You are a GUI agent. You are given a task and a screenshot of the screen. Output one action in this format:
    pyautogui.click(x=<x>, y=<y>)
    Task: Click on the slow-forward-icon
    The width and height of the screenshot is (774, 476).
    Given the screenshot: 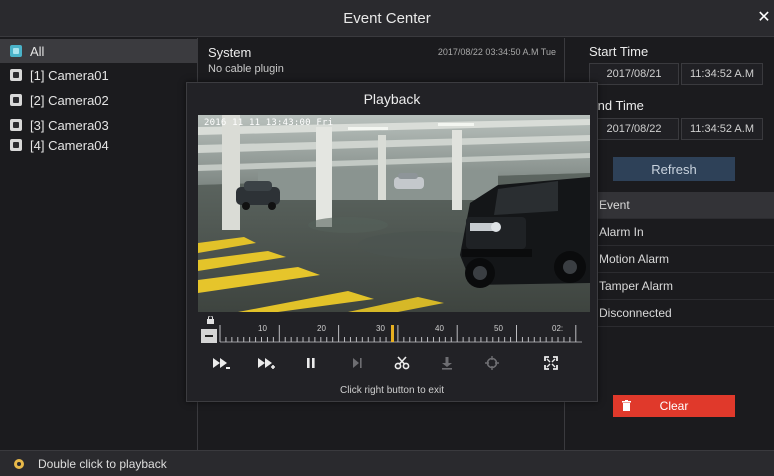 What is the action you would take?
    pyautogui.click(x=222, y=363)
    